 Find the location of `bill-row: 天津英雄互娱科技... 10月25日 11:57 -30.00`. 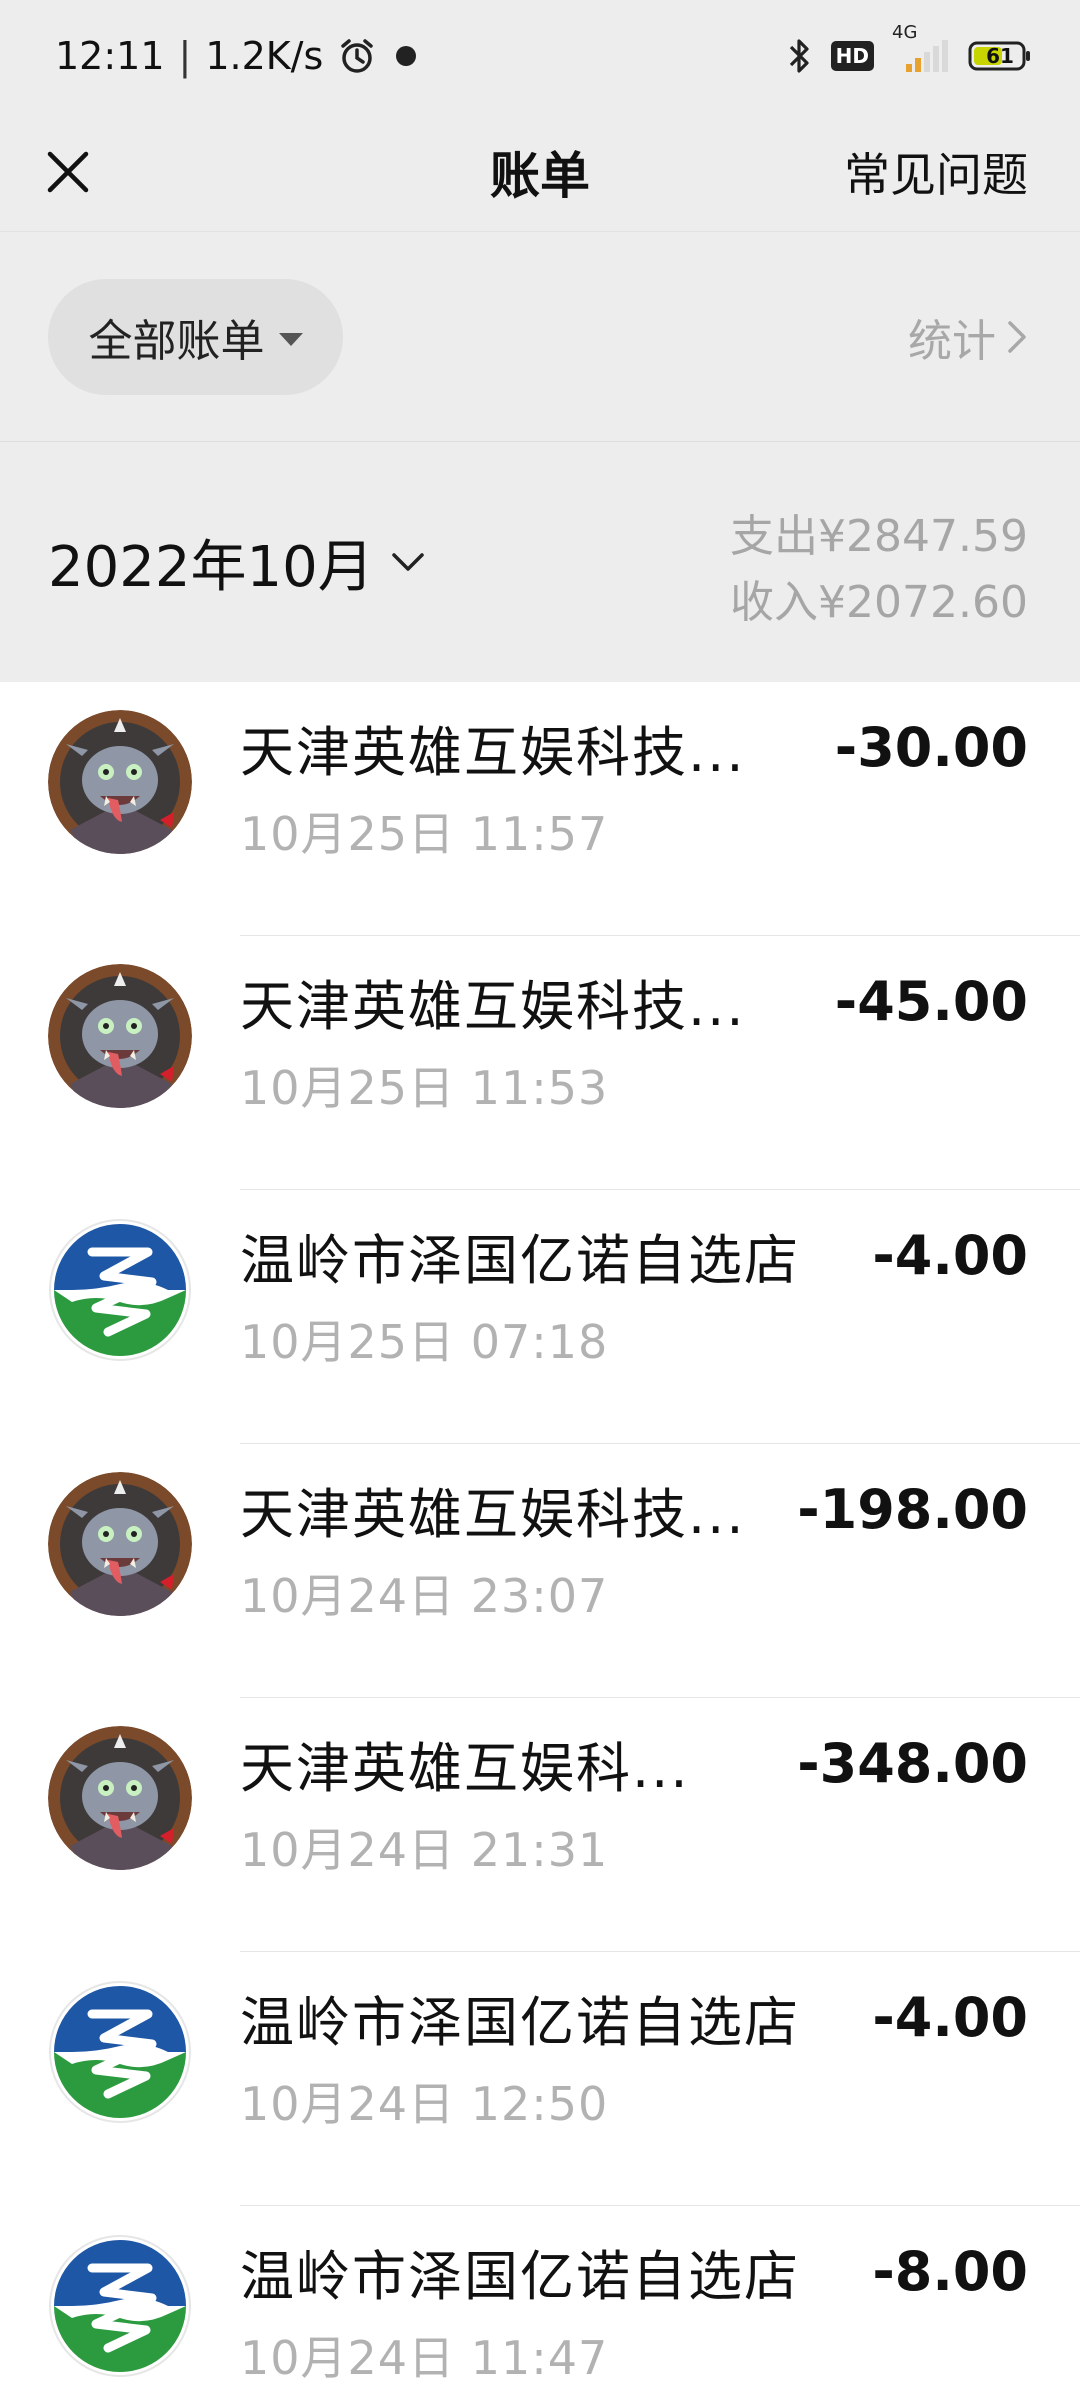

bill-row: 天津英雄互娱科技... 10月25日 11:57 -30.00 is located at coordinates (540, 809).